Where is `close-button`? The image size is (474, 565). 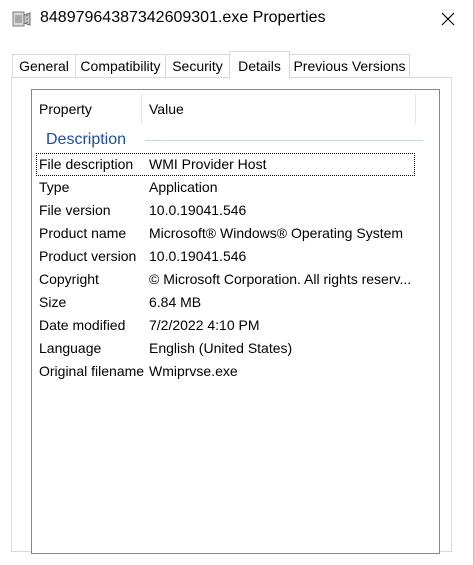
close-button is located at coordinates (448, 19).